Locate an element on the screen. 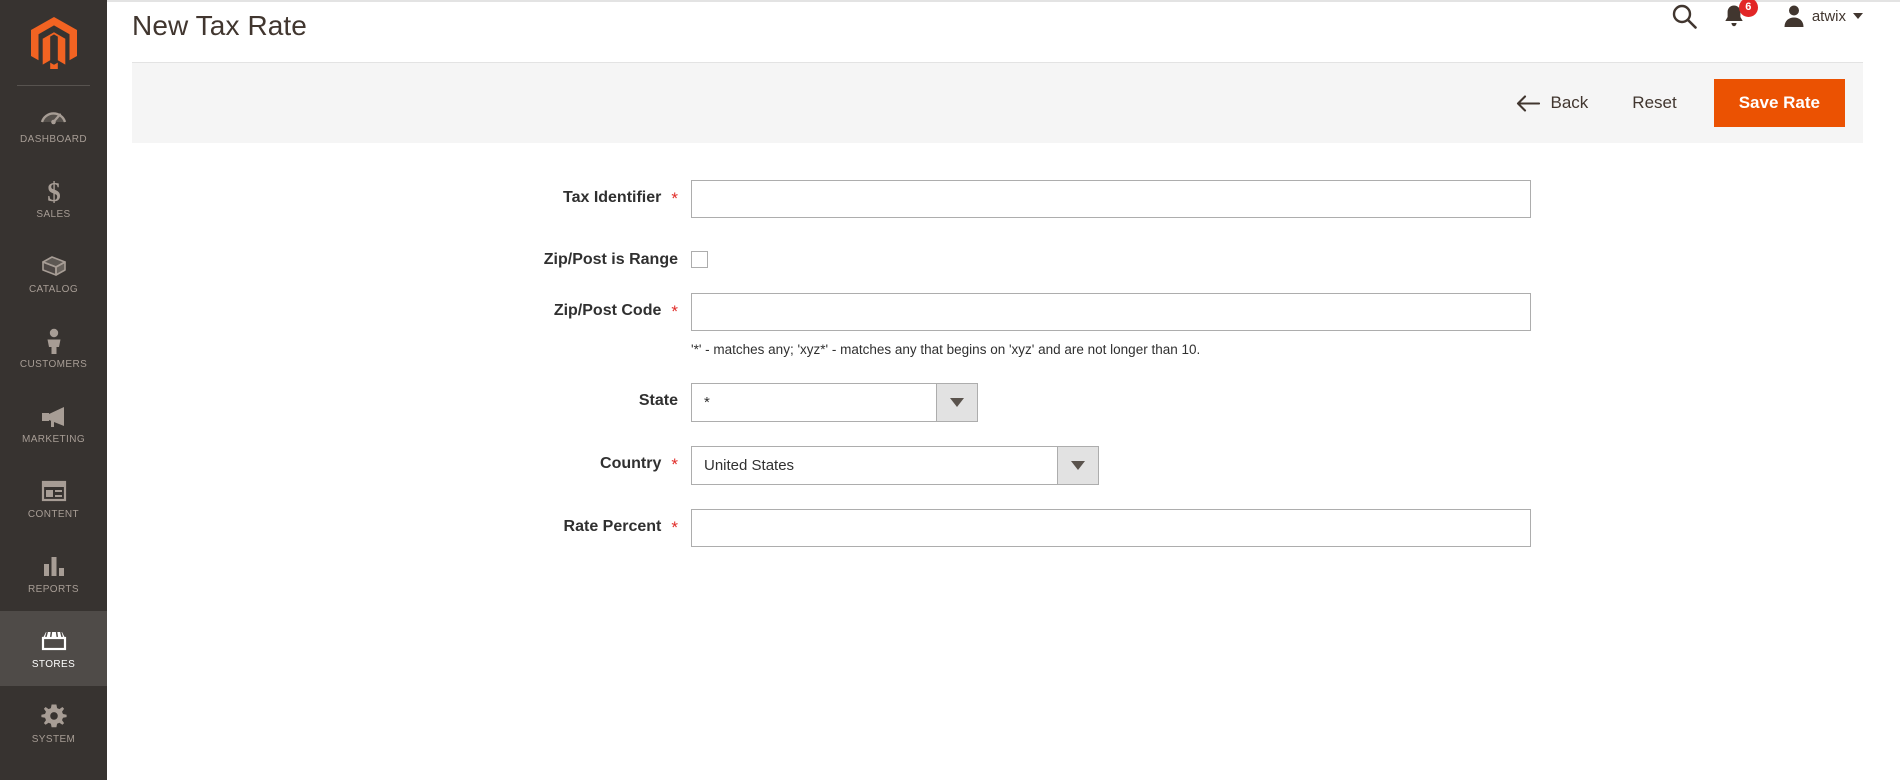 The width and height of the screenshot is (1900, 780). country-select: United States is located at coordinates (895, 466).